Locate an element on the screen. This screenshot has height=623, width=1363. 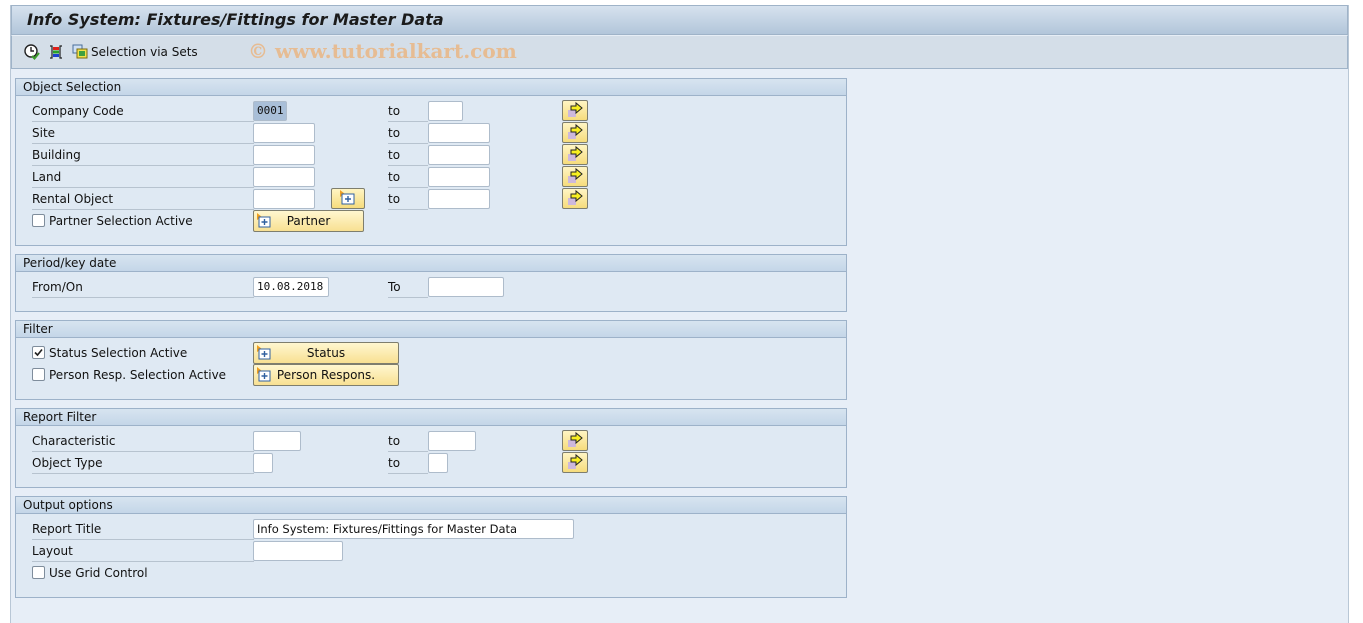
company-code-to-input is located at coordinates (445, 111).